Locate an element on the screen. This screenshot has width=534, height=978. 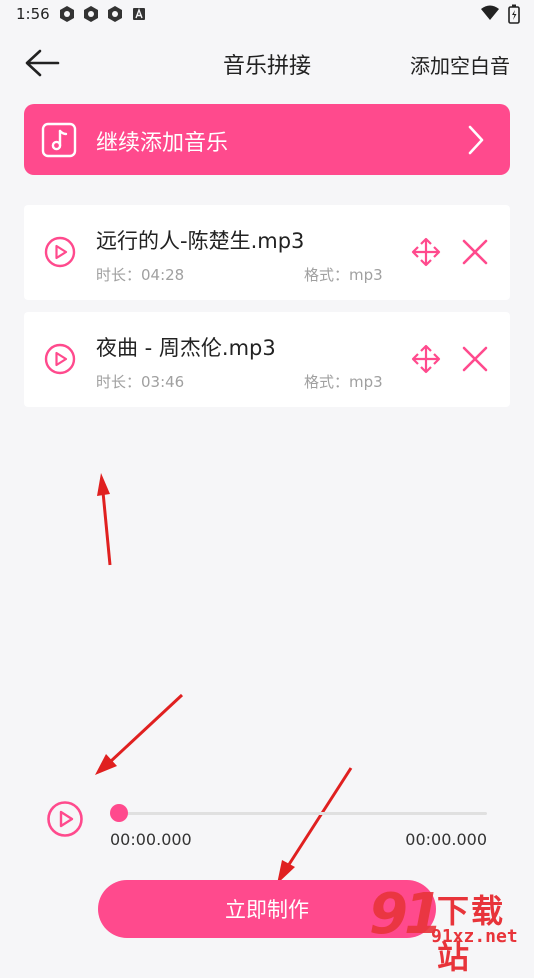
track-name: 夜曲 - 周杰伦.mp3 is located at coordinates (186, 348).